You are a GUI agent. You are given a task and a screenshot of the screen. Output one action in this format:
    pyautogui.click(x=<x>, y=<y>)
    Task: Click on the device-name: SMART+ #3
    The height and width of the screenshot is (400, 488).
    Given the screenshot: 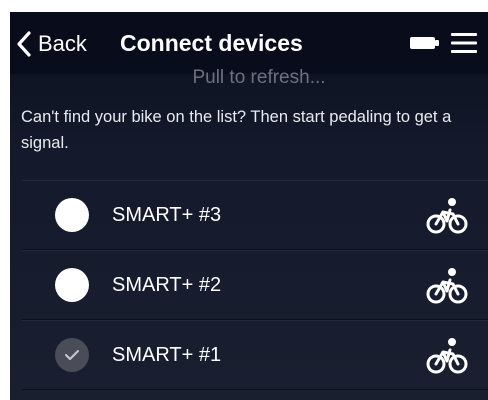 What is the action you would take?
    pyautogui.click(x=167, y=215)
    